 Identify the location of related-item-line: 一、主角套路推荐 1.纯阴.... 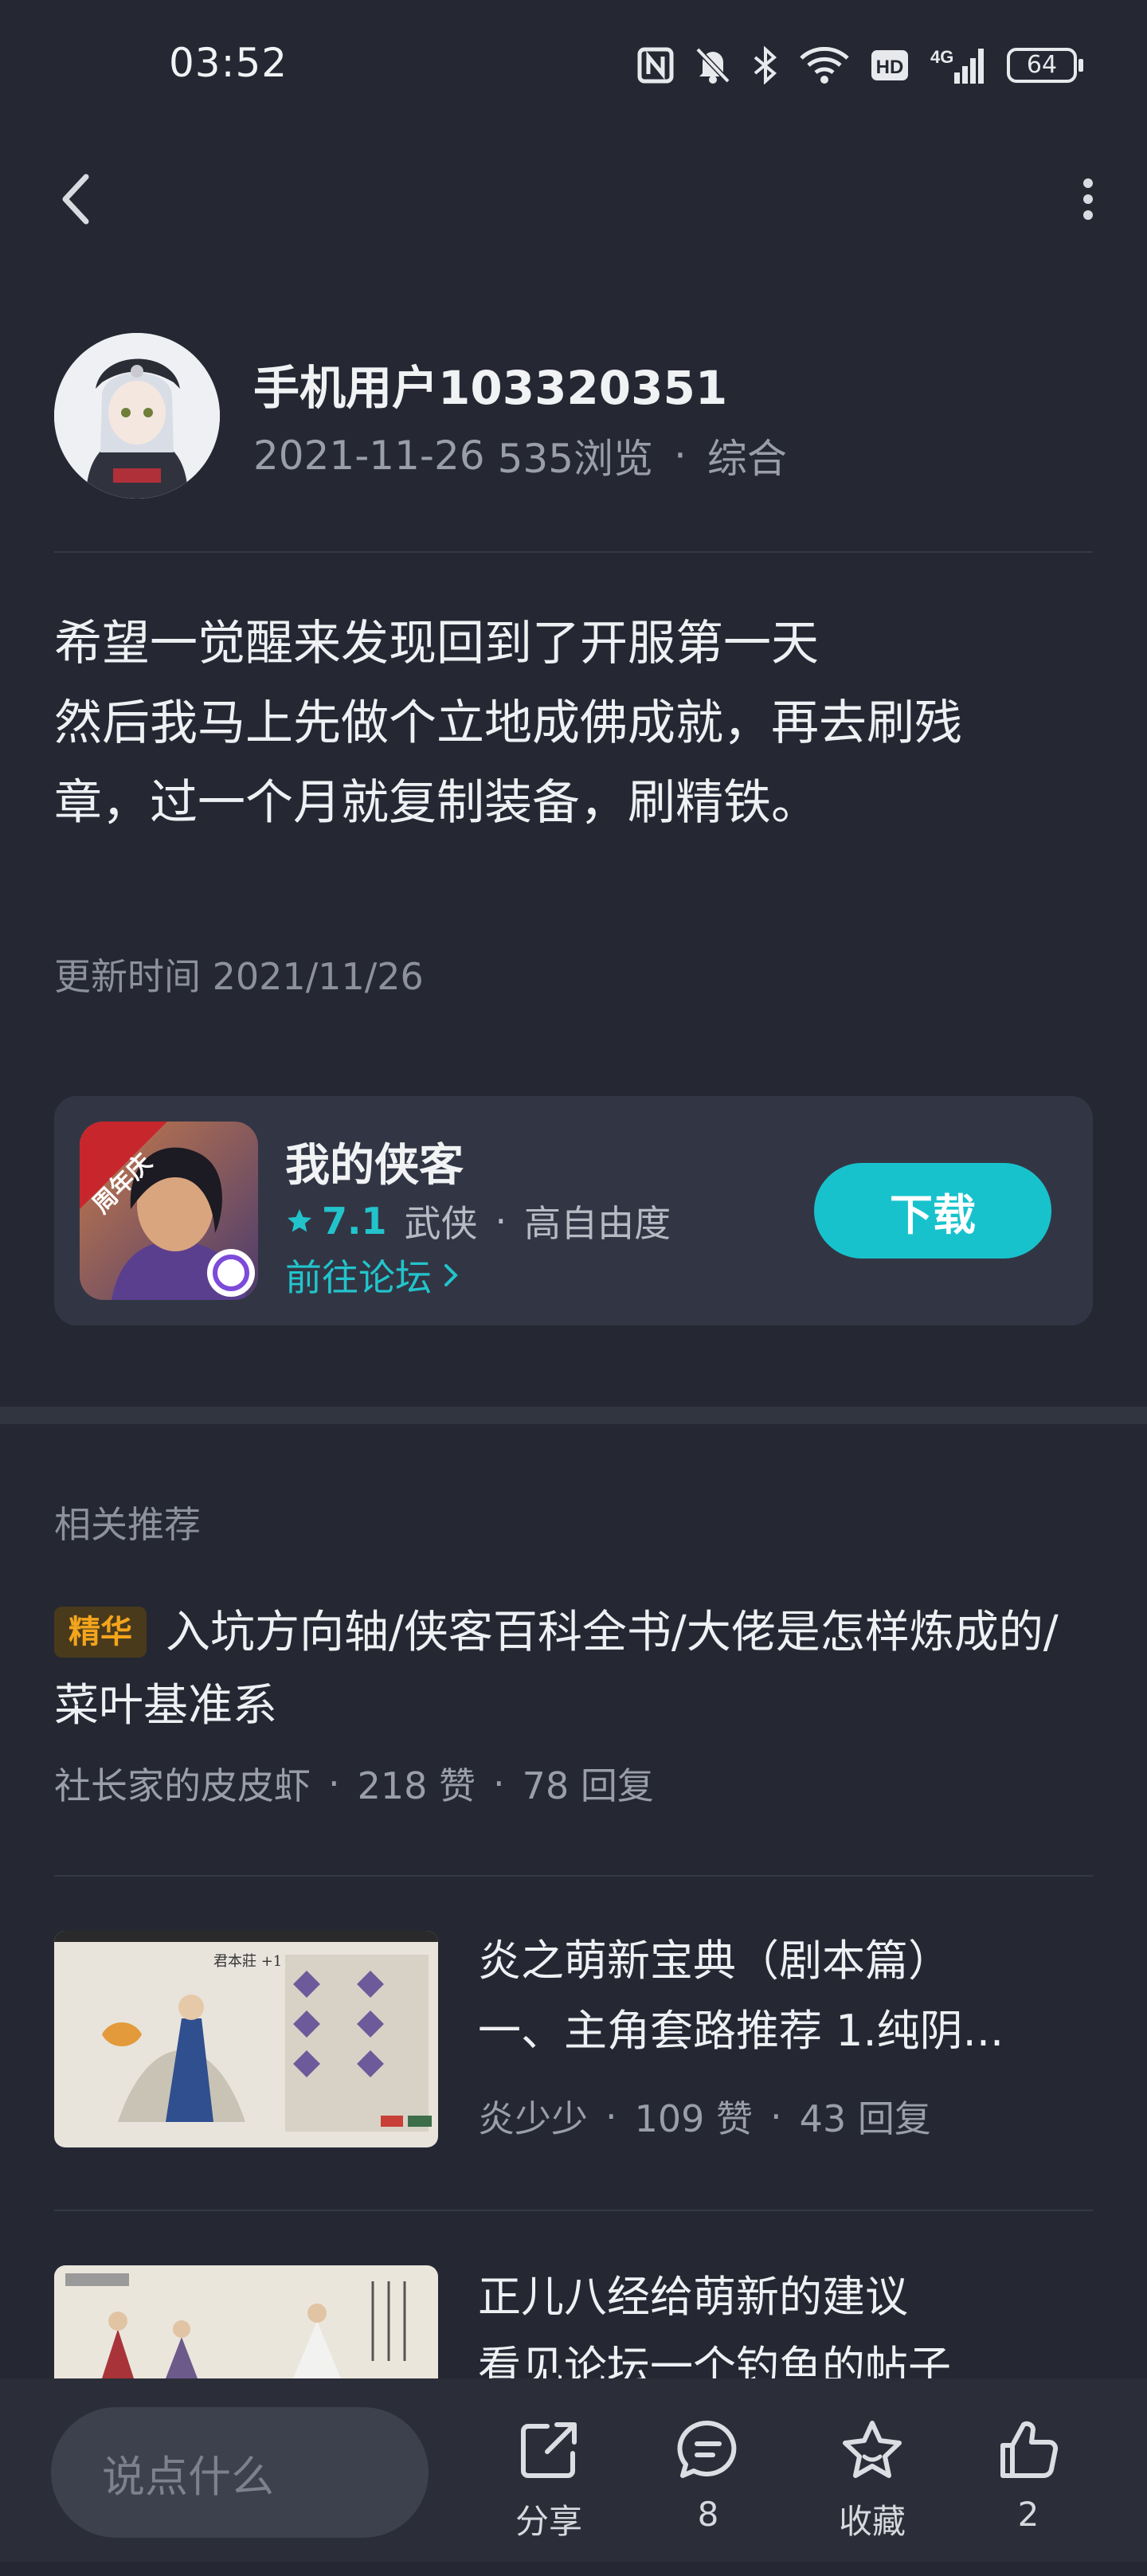
(741, 2031).